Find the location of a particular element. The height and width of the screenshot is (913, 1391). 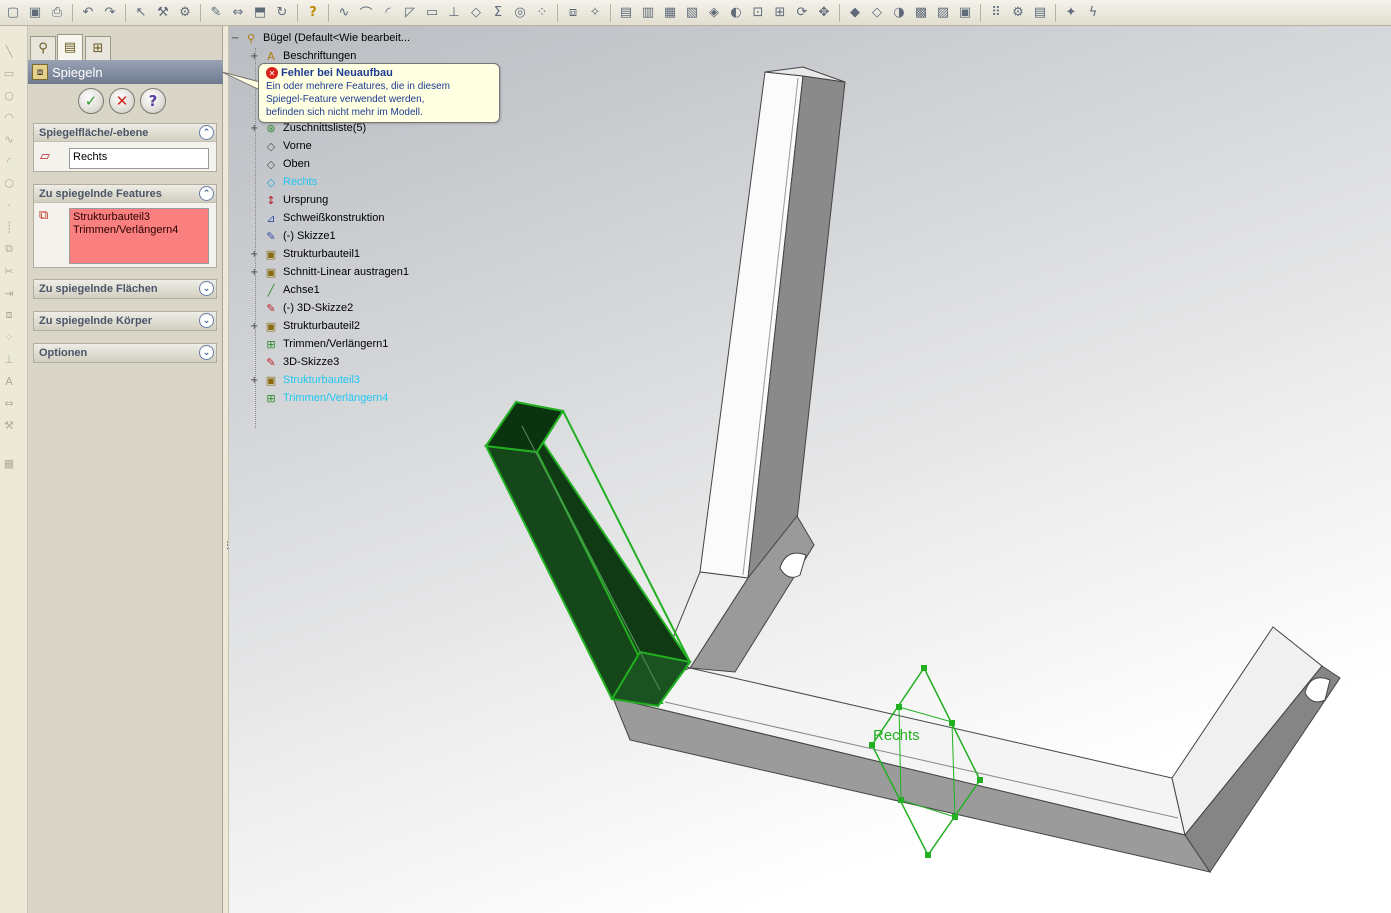

polygon-icon: ⬡ is located at coordinates (9, 183).